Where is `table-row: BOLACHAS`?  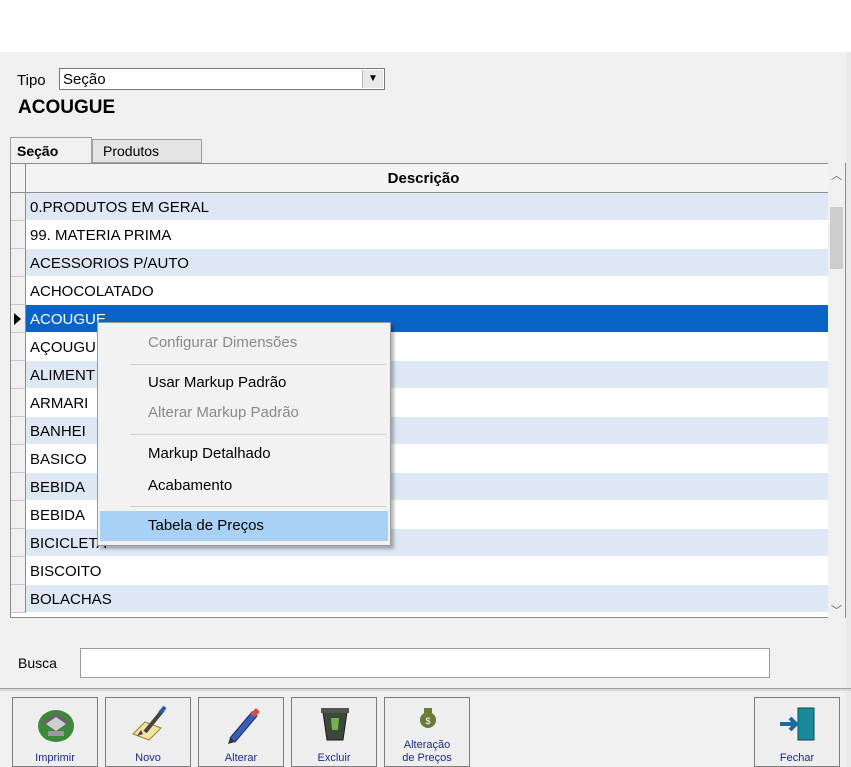
table-row: BOLACHAS is located at coordinates (421, 599).